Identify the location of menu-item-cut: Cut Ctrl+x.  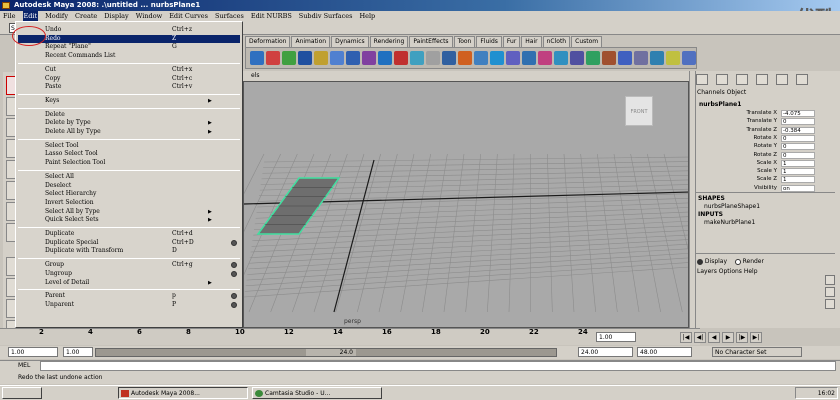
(129, 70).